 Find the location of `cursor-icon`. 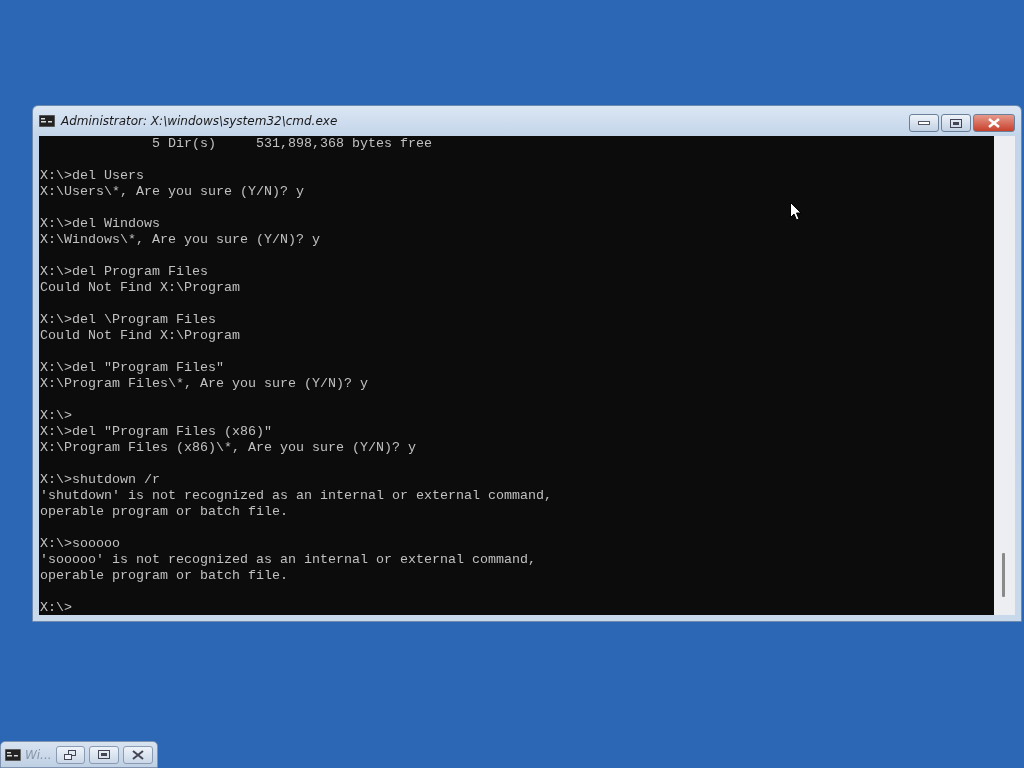

cursor-icon is located at coordinates (796, 211).